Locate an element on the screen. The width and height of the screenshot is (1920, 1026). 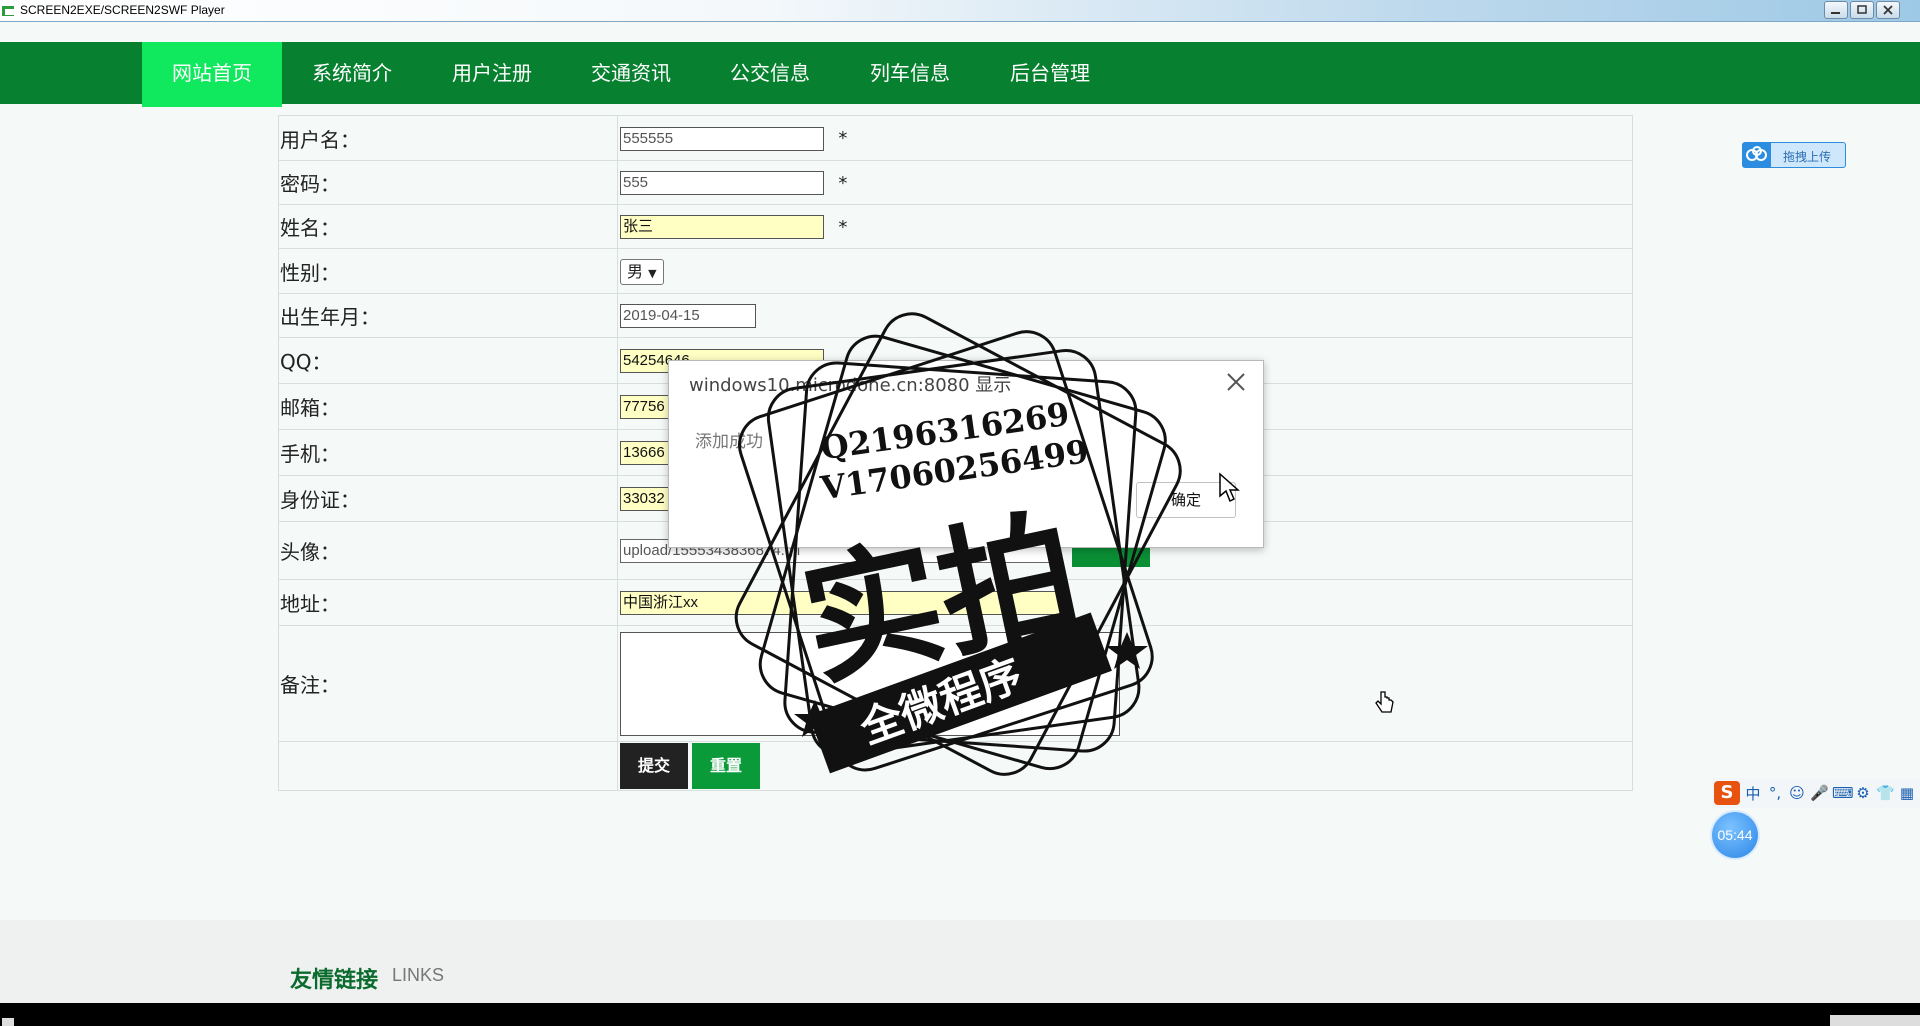
main-navbar: 网站首页 系统简介 用户注册 交通资讯 公交信息 列车信息 后台管理 is located at coordinates (960, 74).